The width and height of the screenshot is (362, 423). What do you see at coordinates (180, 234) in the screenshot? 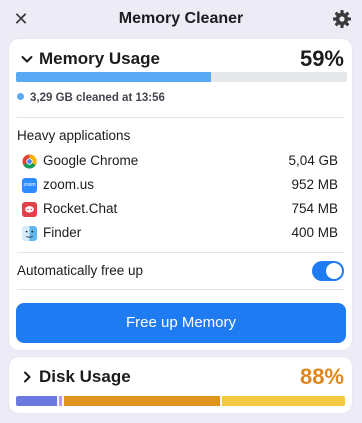
I see `app-row-finder: Finder 400 MB` at bounding box center [180, 234].